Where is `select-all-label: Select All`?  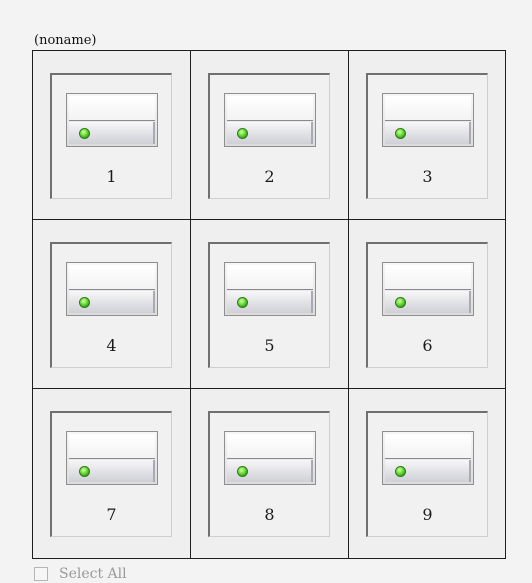
select-all-label: Select All is located at coordinates (93, 574).